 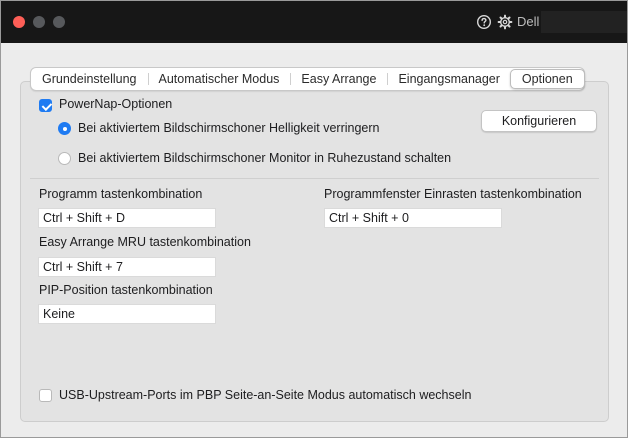 What do you see at coordinates (39, 22) in the screenshot?
I see `minimize-window-button` at bounding box center [39, 22].